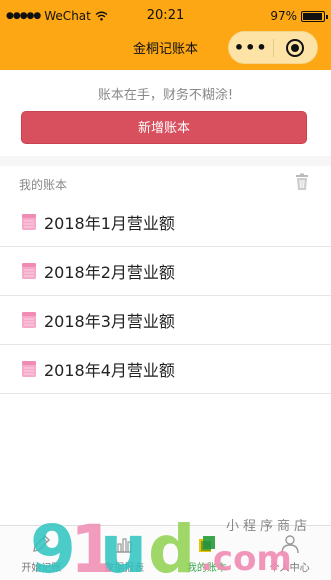  I want to click on status-bar: ●●●●● WeChat 20:21 97%, so click(165, 16).